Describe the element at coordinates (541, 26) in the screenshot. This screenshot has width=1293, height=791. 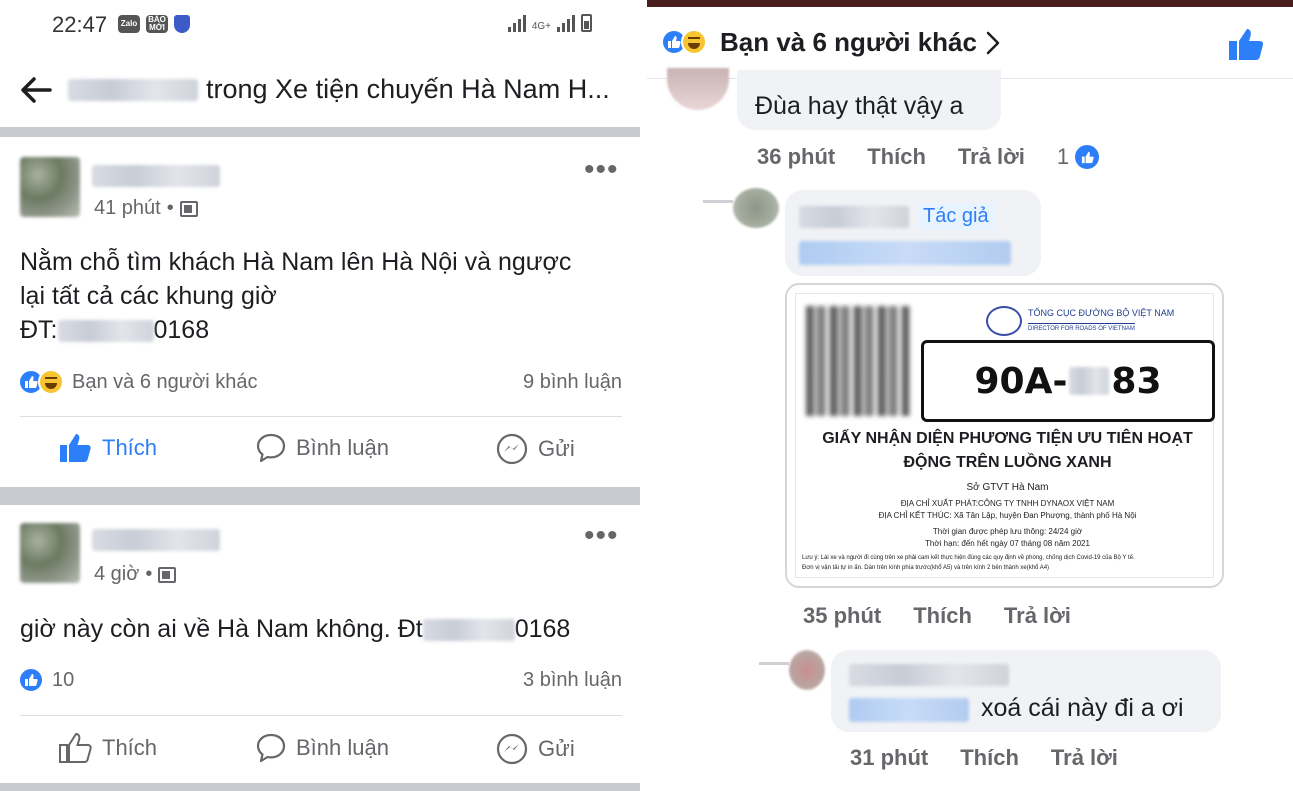
I see `network-type: 4G+` at that location.